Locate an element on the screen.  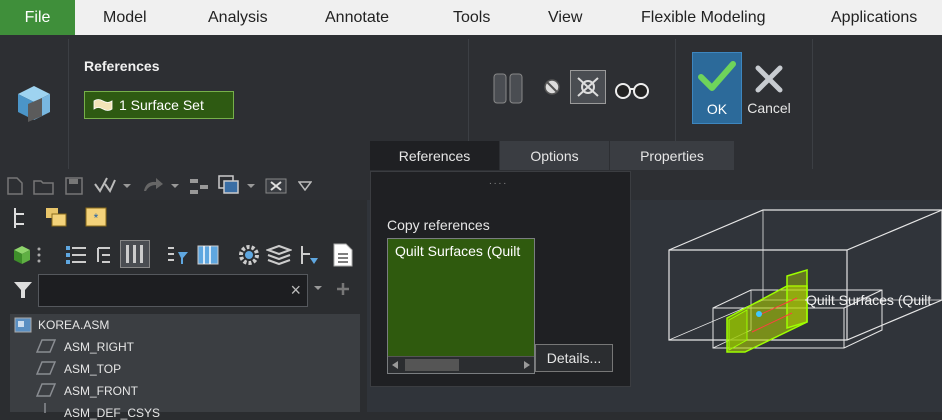
checkmark-icon is located at coordinates (717, 76).